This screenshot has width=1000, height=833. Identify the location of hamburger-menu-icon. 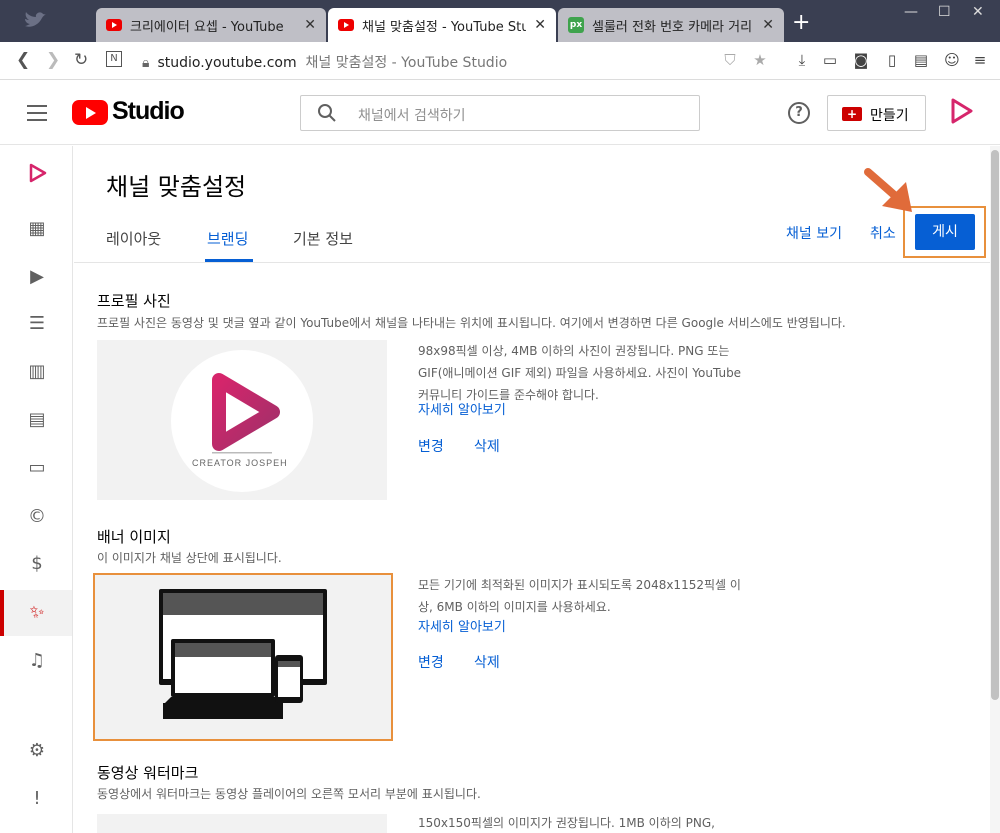
(37, 113).